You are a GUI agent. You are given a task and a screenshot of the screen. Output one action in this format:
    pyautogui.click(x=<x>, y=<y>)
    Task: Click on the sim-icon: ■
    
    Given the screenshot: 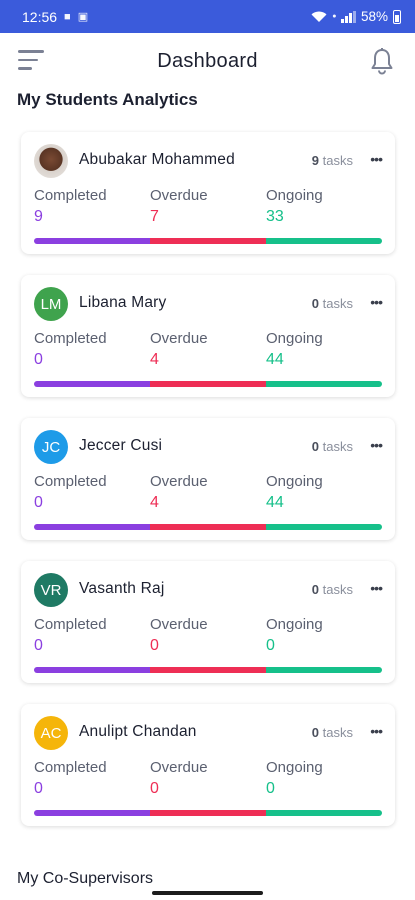 What is the action you would take?
    pyautogui.click(x=67, y=16)
    